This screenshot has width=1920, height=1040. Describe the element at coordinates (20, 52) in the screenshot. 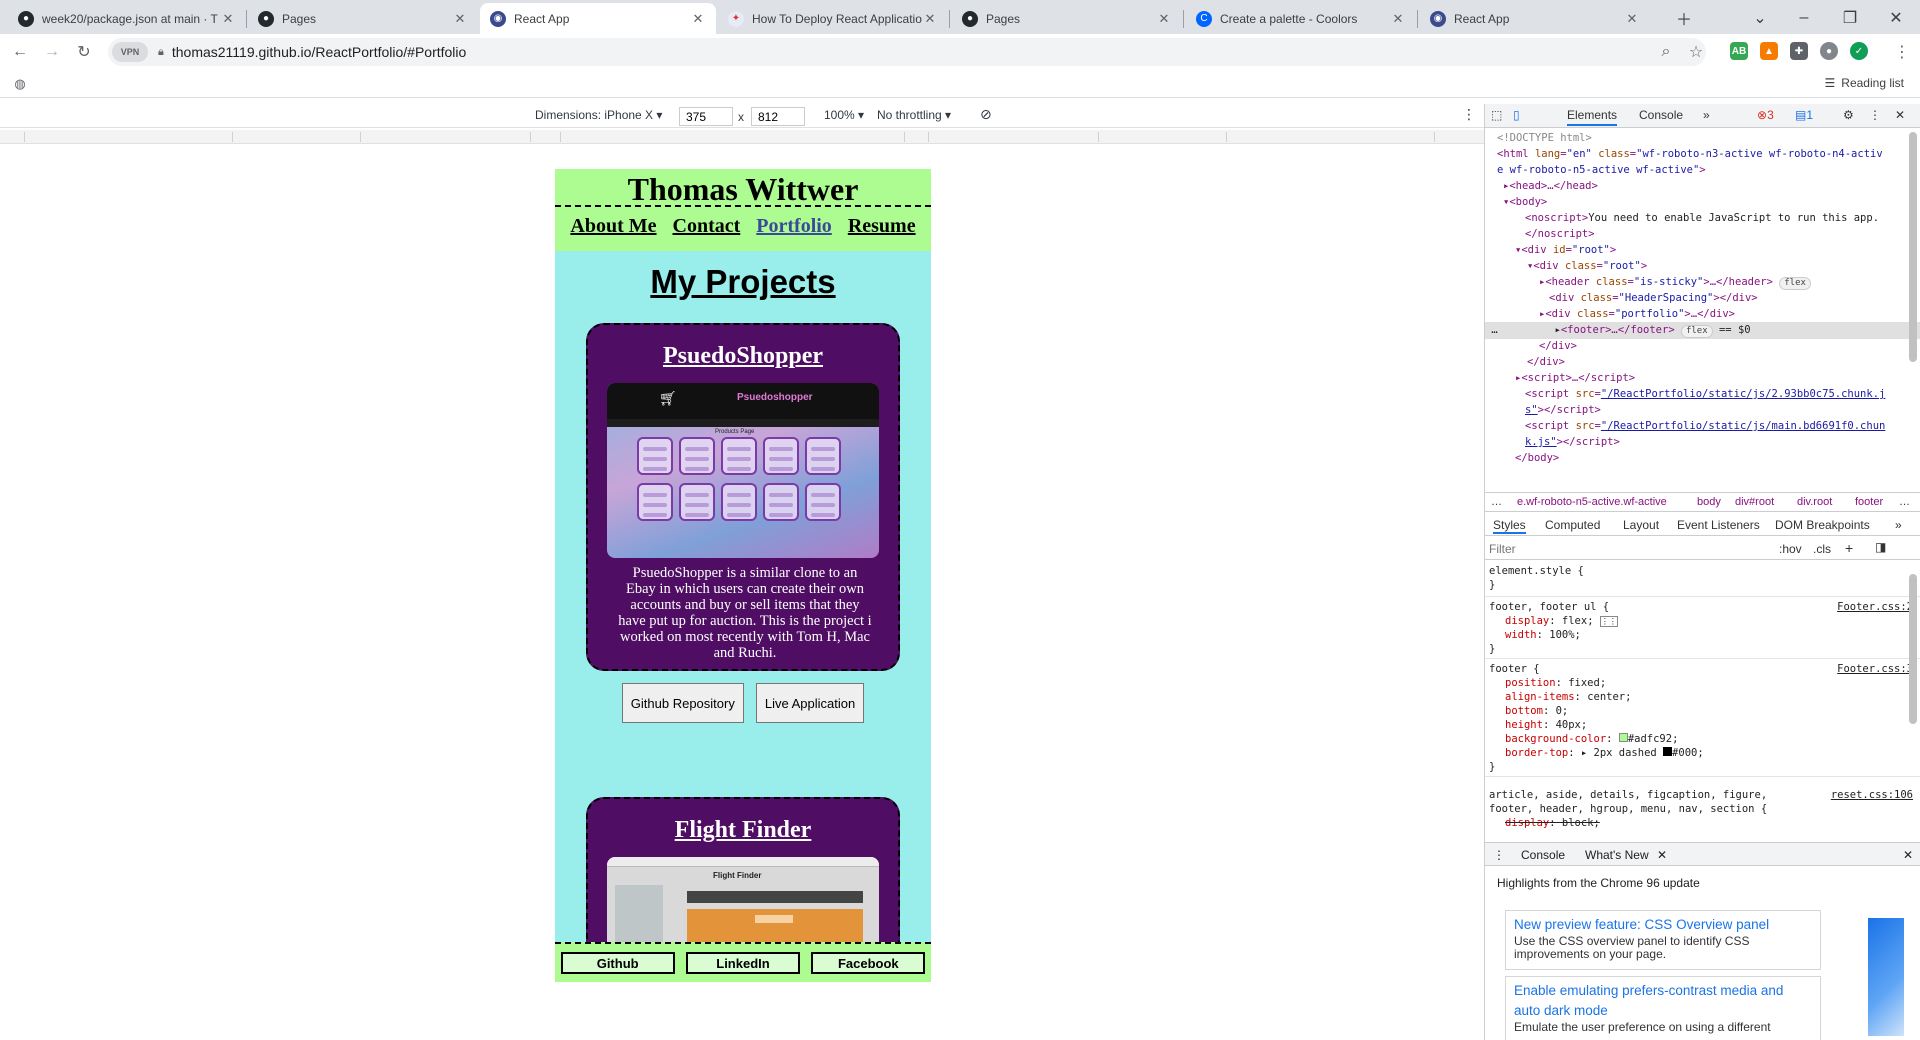

I see `back-icon: ←` at that location.